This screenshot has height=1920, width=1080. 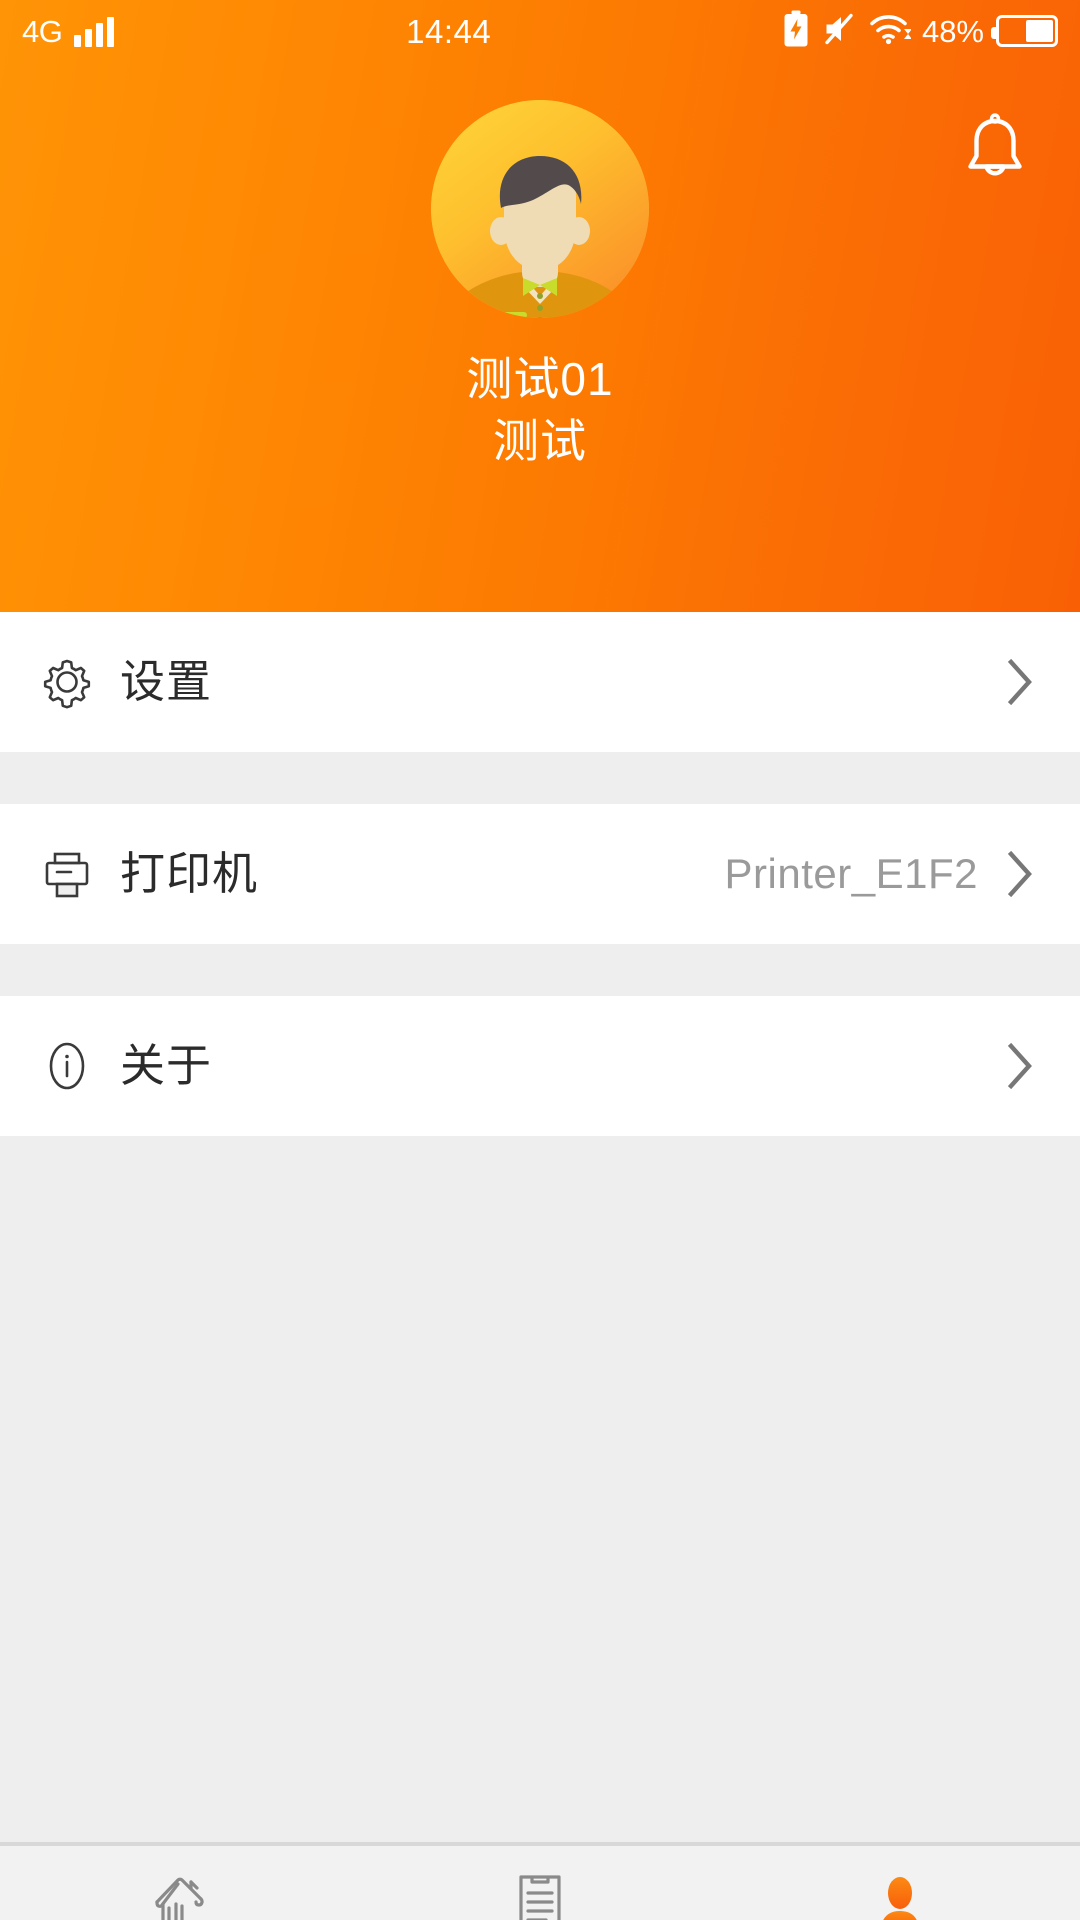 I want to click on tab-mine: 我的, so click(x=900, y=1883).